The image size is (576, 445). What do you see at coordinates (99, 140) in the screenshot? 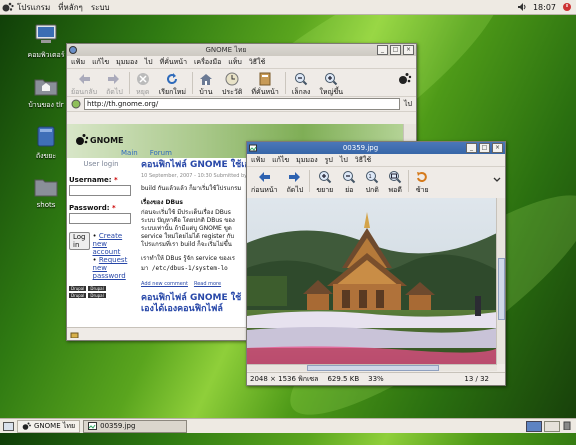
I see `gnome-logo: GNOME` at bounding box center [99, 140].